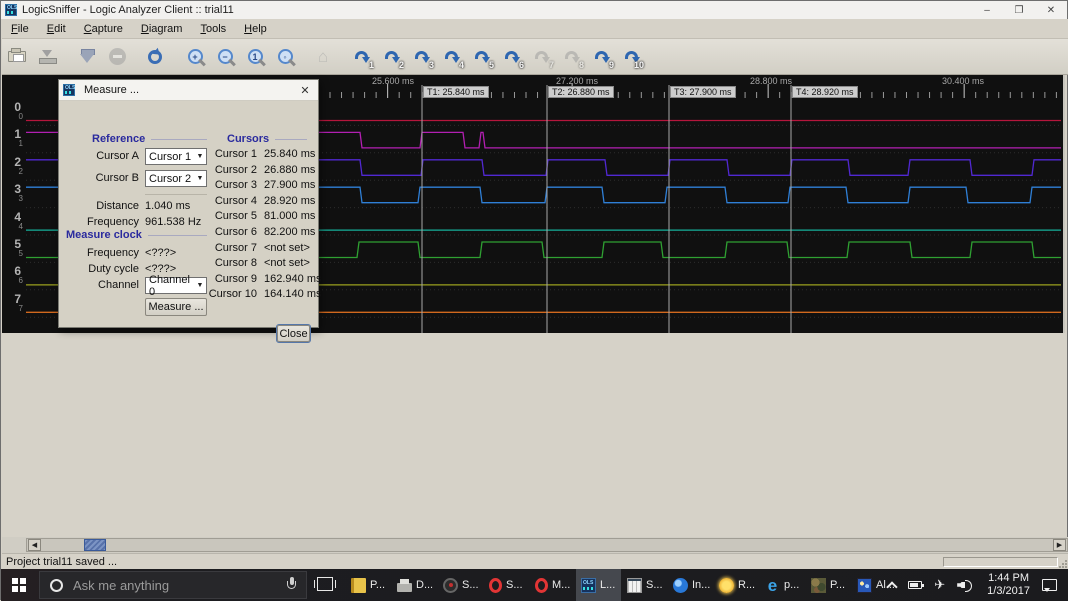 This screenshot has width=1068, height=601. I want to click on cursor-flag-2: T2: 26.880 ms, so click(581, 92).